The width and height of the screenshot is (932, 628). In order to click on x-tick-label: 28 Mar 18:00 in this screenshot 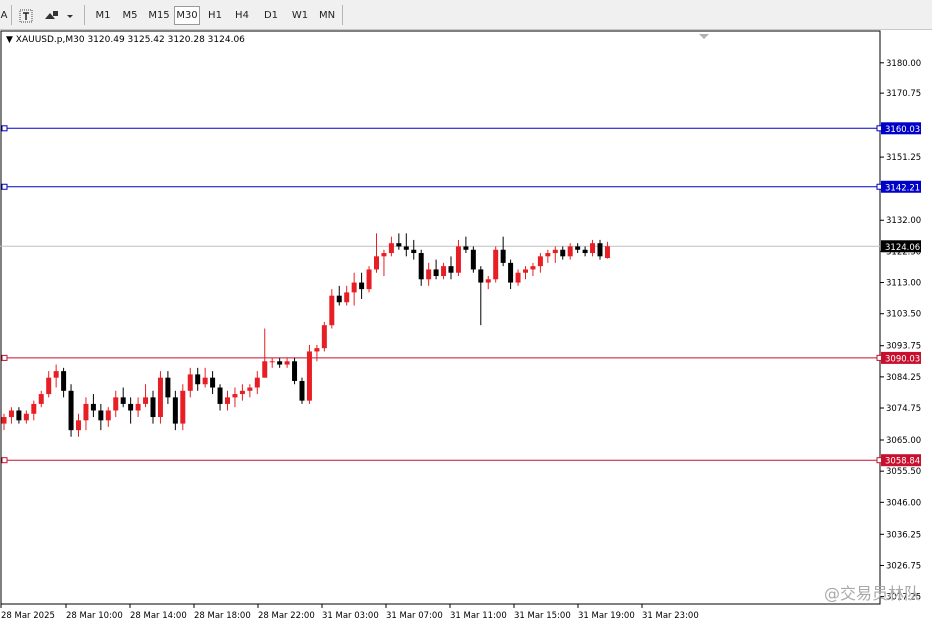, I will do `click(222, 616)`.